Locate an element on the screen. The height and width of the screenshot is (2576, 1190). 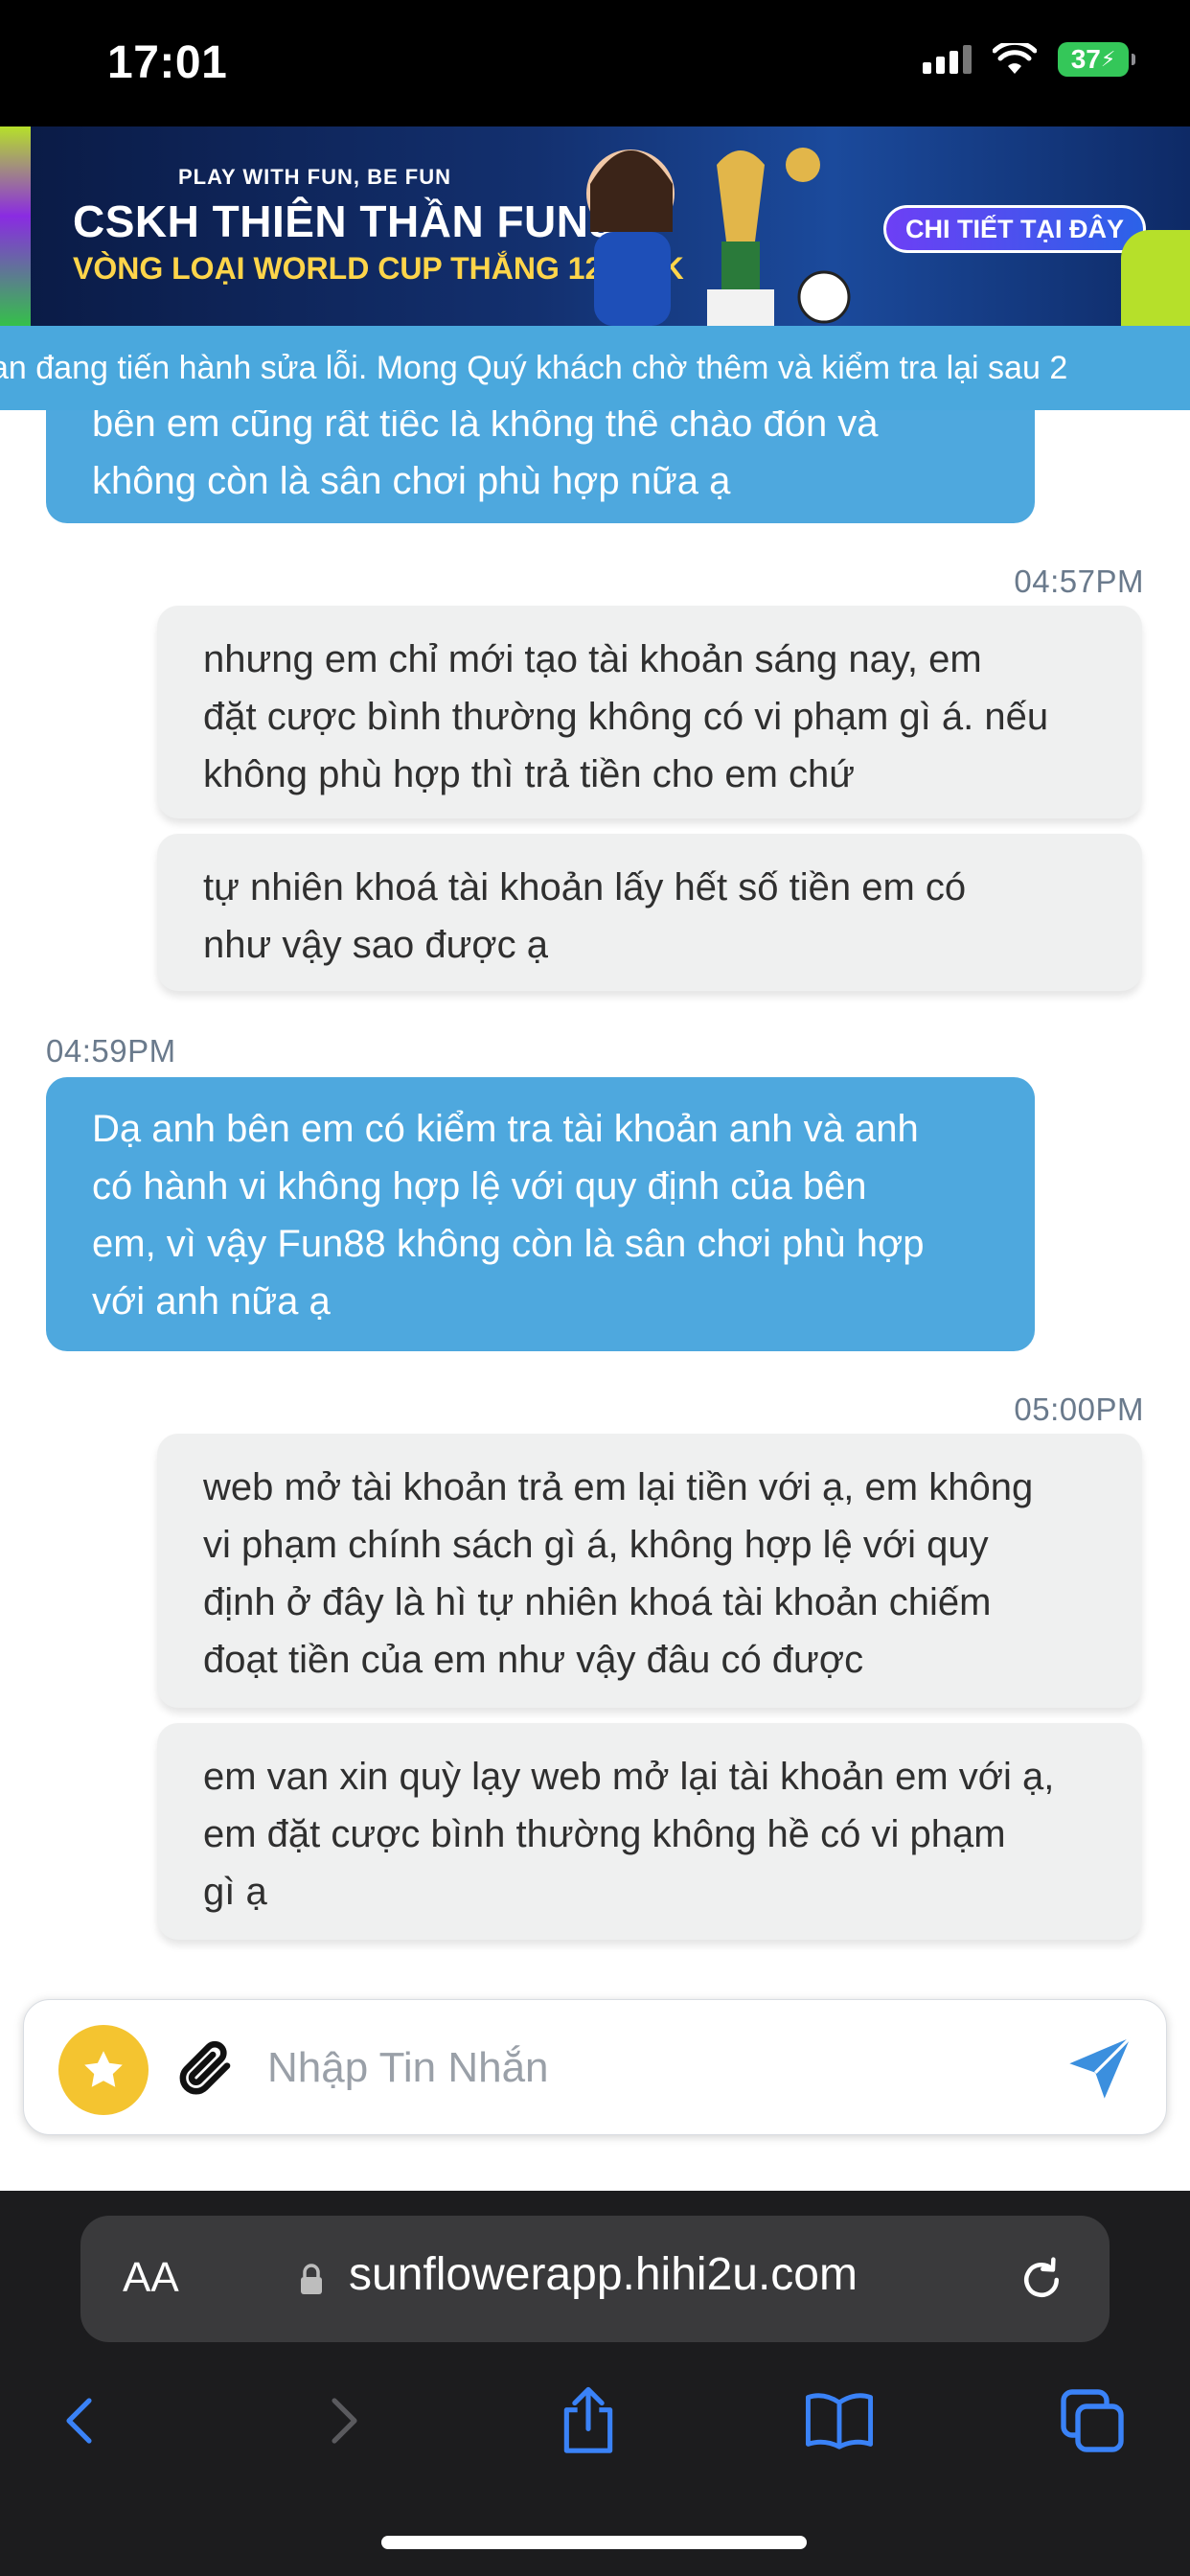
paperclip-icon is located at coordinates (205, 2067).